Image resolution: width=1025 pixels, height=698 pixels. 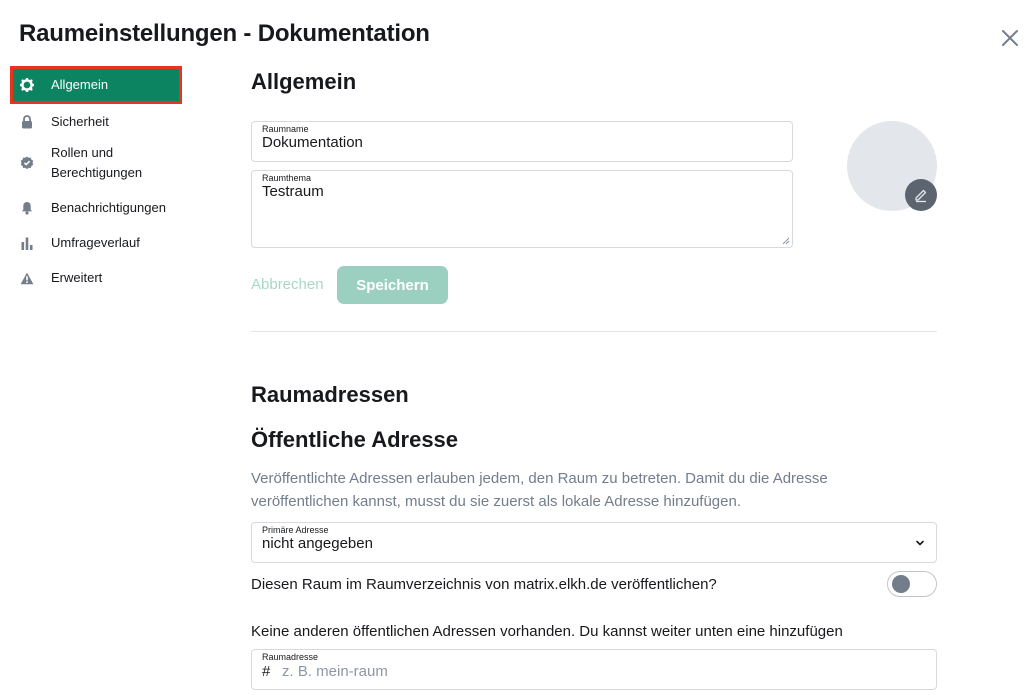 What do you see at coordinates (594, 331) in the screenshot?
I see `section-divider` at bounding box center [594, 331].